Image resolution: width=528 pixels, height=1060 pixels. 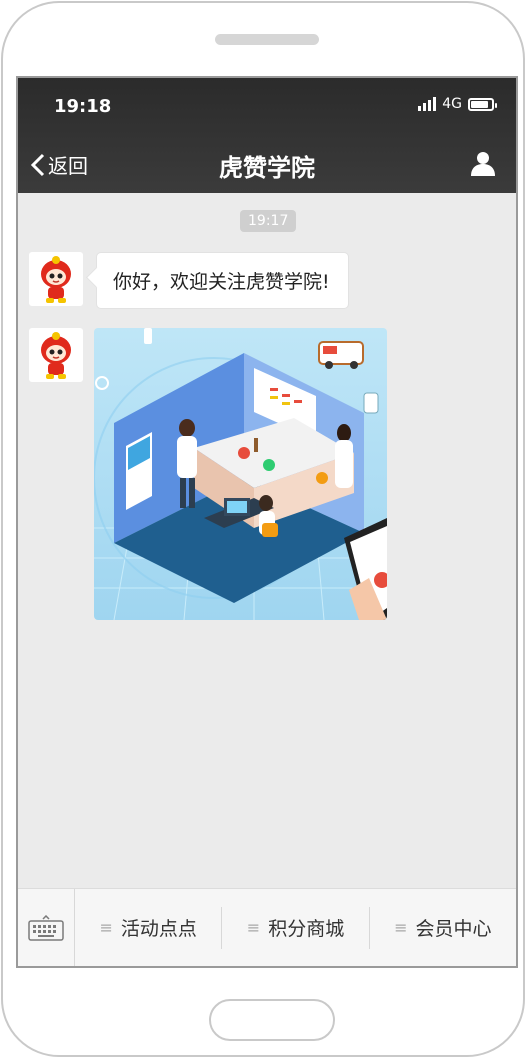 I want to click on message-text: 你好，欢迎关注虎赞学院!, so click(x=221, y=282).